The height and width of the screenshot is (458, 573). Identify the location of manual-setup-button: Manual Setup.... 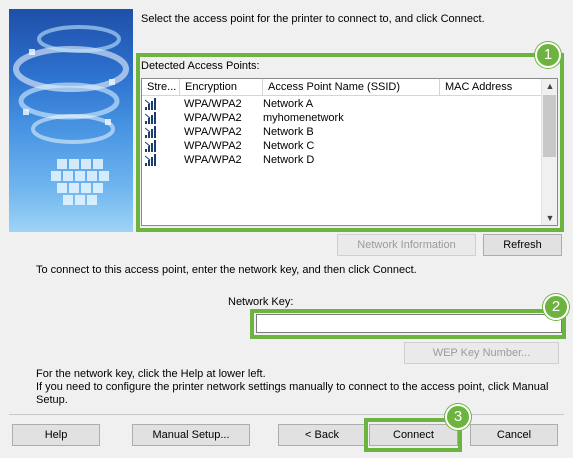
(191, 435).